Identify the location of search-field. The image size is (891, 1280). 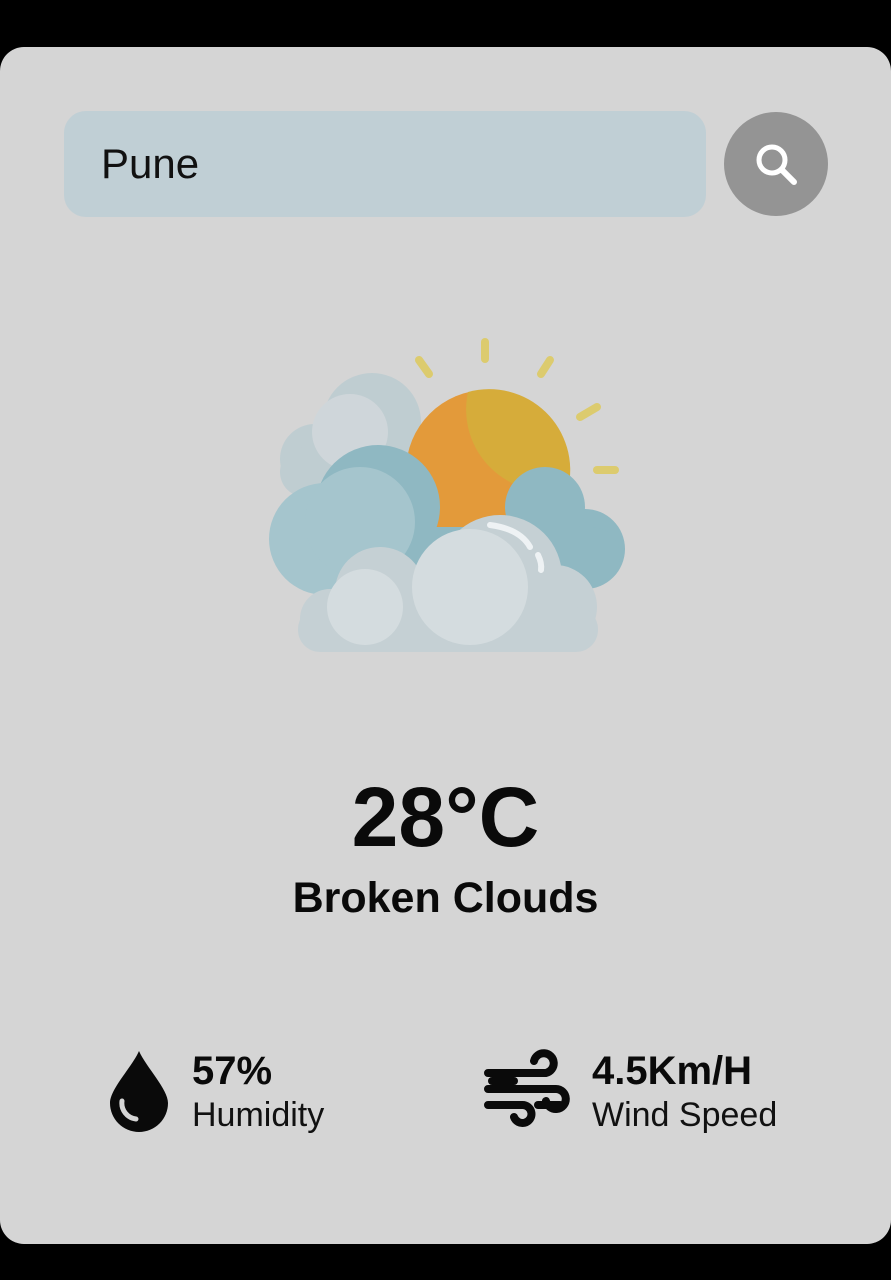
(385, 164).